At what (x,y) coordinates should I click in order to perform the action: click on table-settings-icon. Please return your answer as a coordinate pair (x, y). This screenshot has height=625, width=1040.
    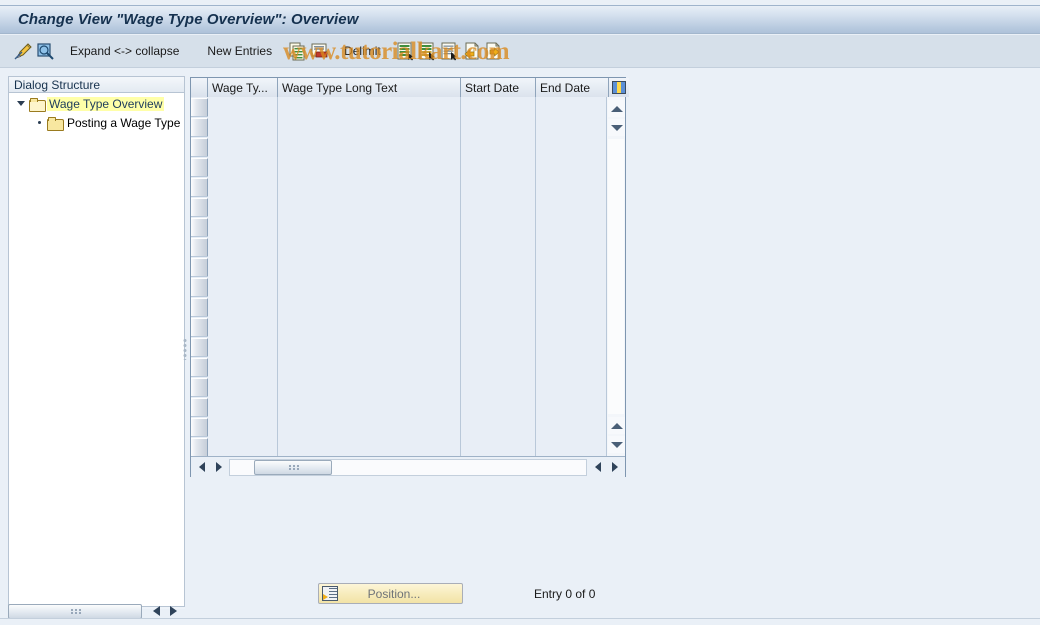
    Looking at the image, I should click on (619, 87).